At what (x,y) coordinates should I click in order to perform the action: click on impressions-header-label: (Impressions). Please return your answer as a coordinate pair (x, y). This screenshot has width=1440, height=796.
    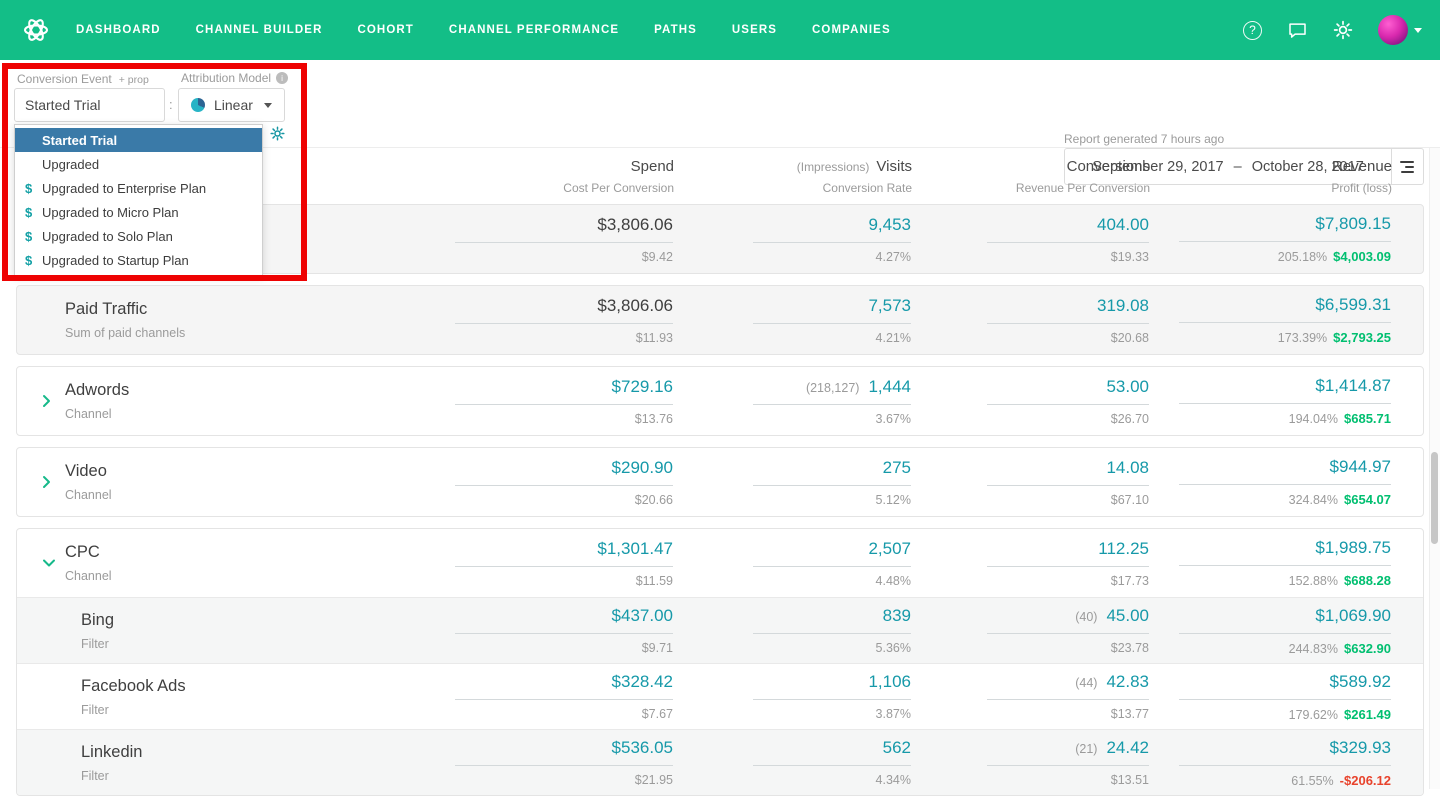
    Looking at the image, I should click on (833, 167).